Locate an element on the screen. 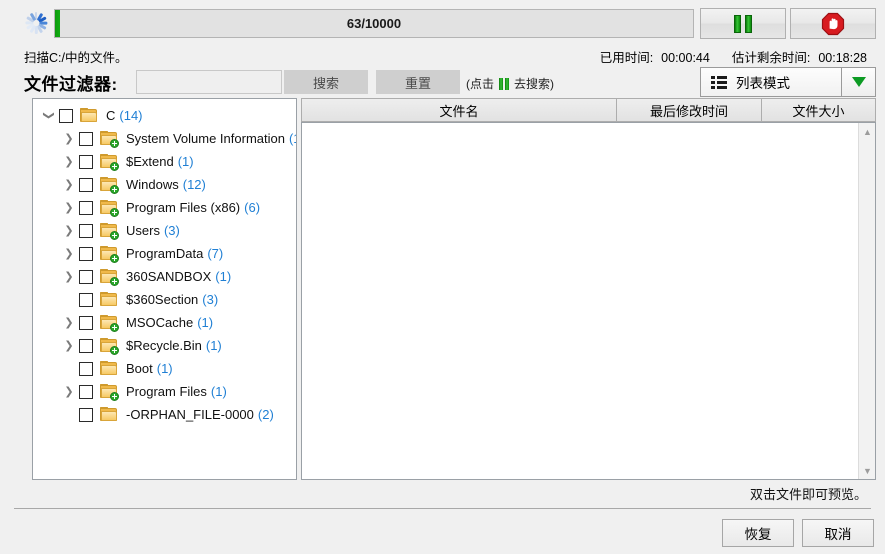 The image size is (885, 554). progress-text: 63/10000 is located at coordinates (374, 23).